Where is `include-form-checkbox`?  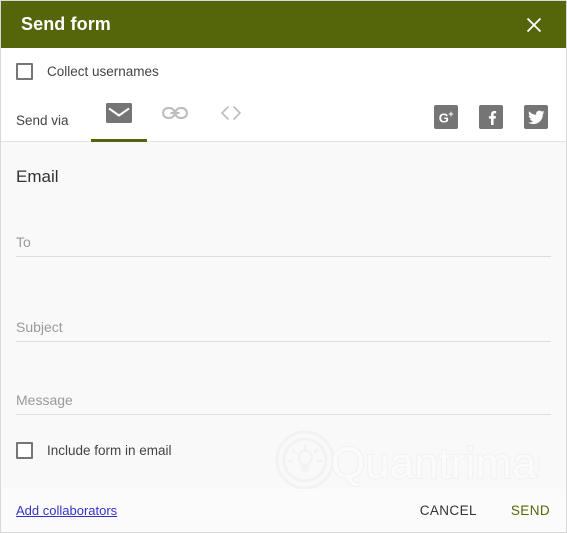
include-form-checkbox is located at coordinates (24, 450).